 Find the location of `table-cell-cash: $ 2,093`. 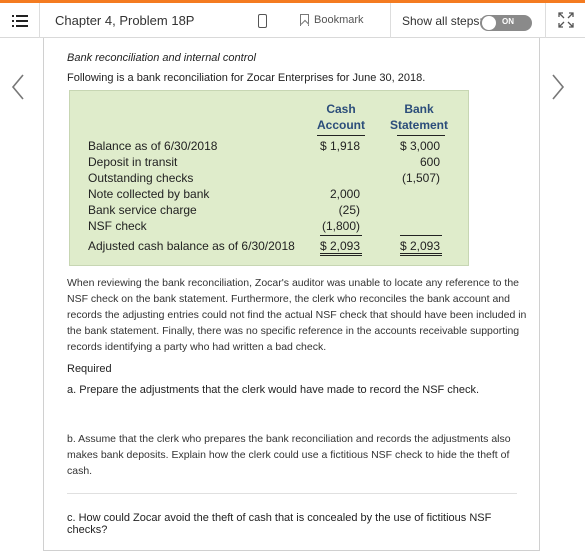

table-cell-cash: $ 2,093 is located at coordinates (339, 246).